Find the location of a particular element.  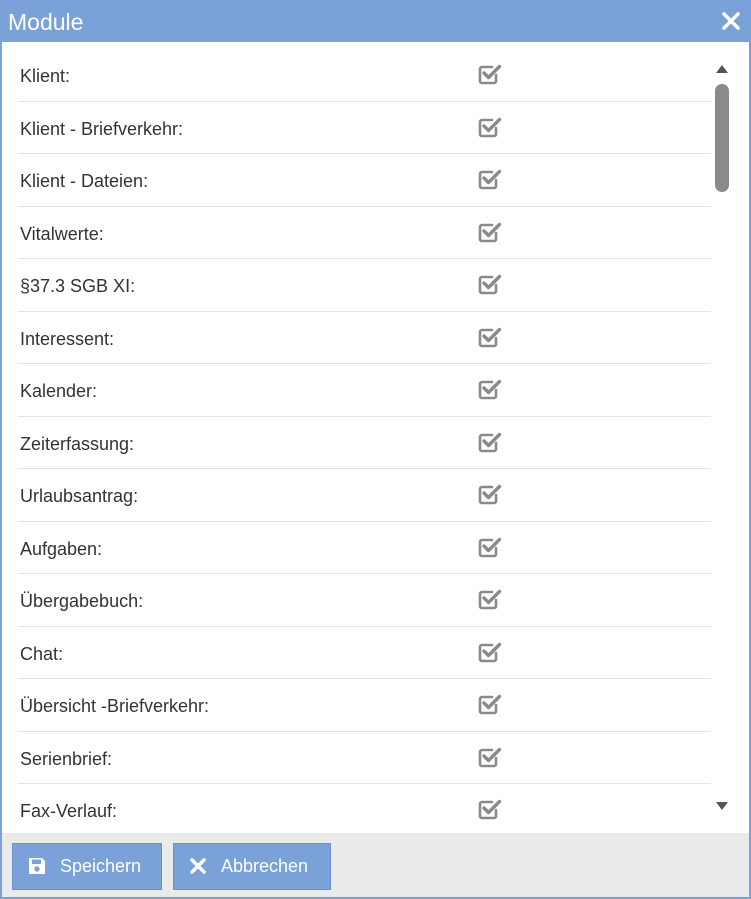

module-label: Interessent: is located at coordinates (67, 338).